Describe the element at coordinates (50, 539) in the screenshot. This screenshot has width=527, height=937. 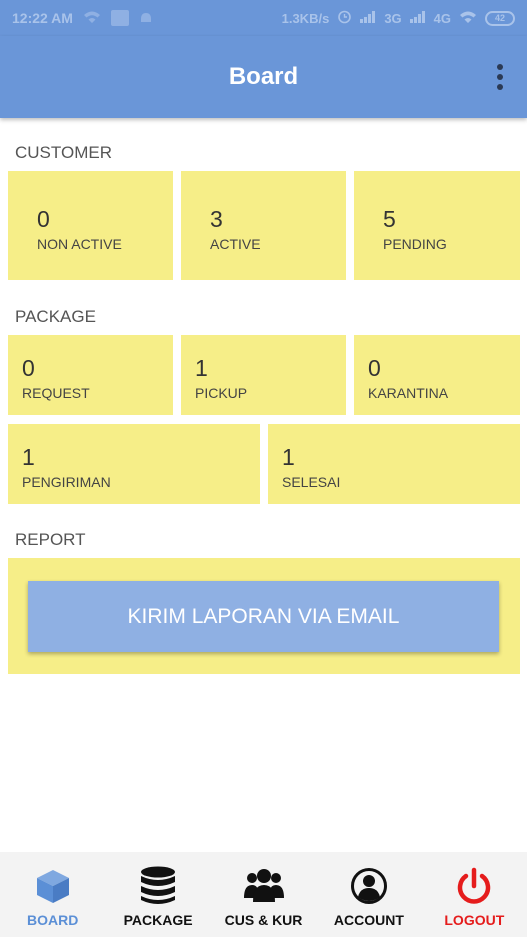
I see `report-section-label: REPORT` at that location.